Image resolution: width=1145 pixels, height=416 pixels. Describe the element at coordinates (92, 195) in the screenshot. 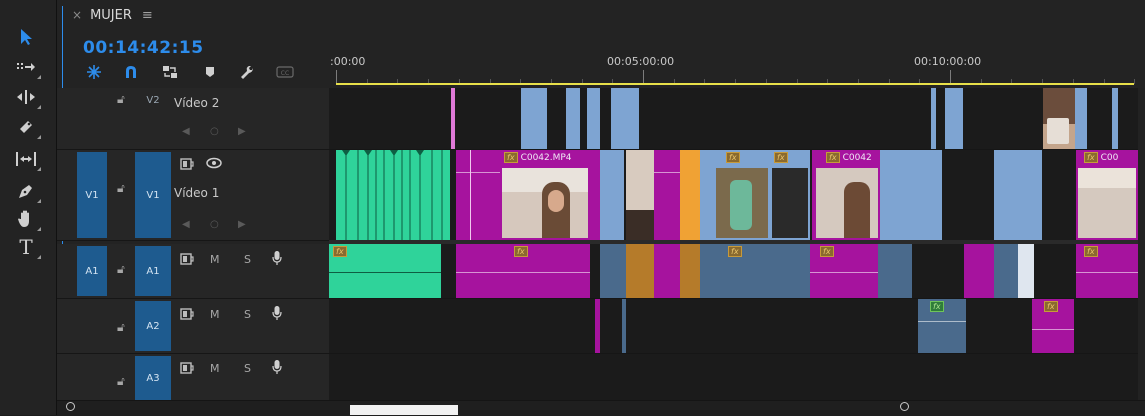

I see `source-patch-v1: V1` at that location.